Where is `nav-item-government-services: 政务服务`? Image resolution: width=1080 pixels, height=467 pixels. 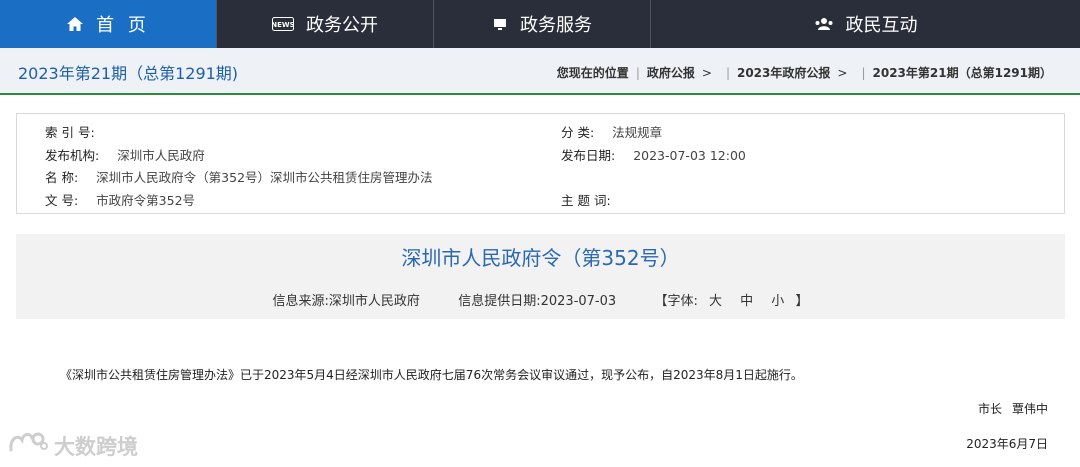 nav-item-government-services: 政务服务 is located at coordinates (542, 24).